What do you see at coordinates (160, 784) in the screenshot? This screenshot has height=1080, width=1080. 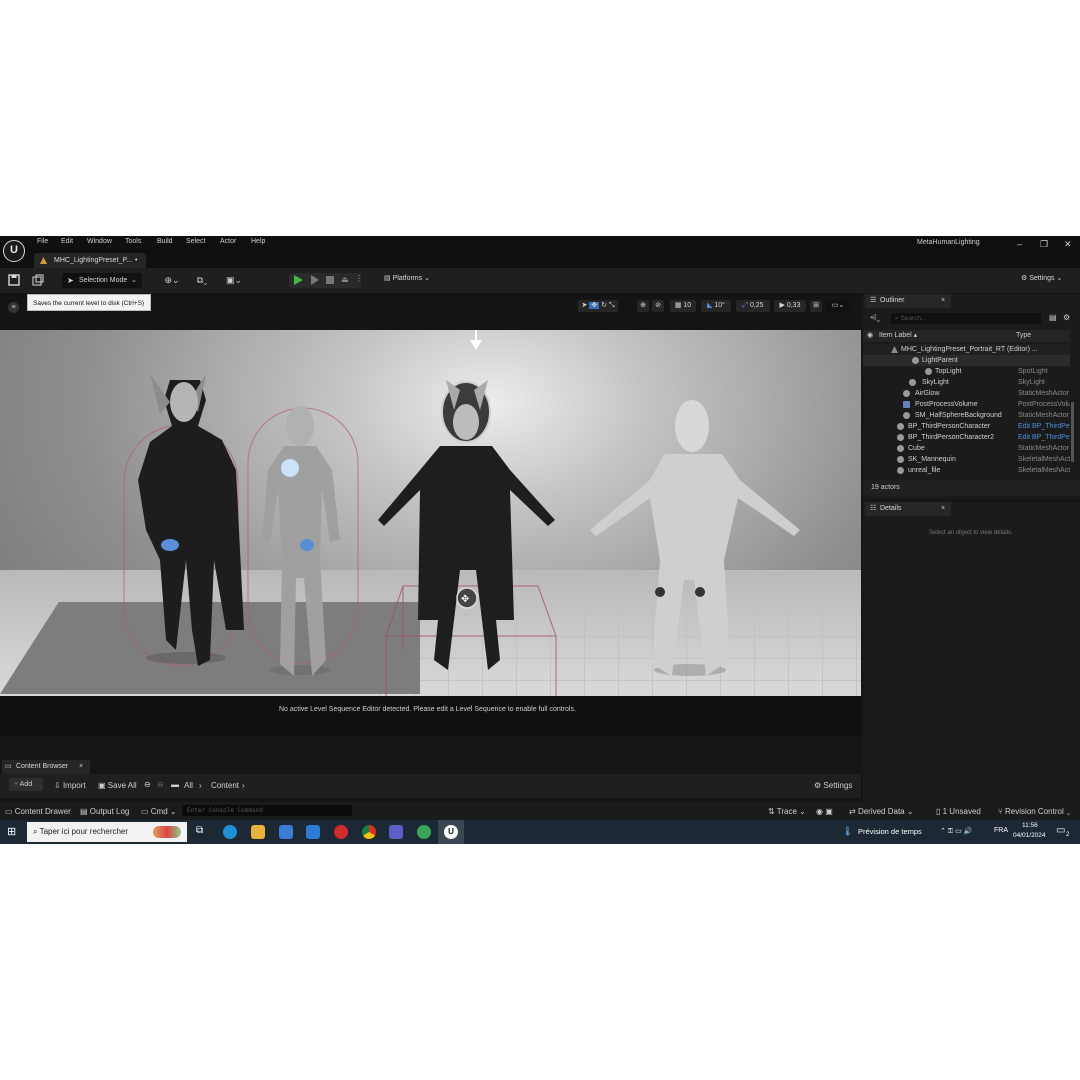 I see `forward-icon: ⊖` at bounding box center [160, 784].